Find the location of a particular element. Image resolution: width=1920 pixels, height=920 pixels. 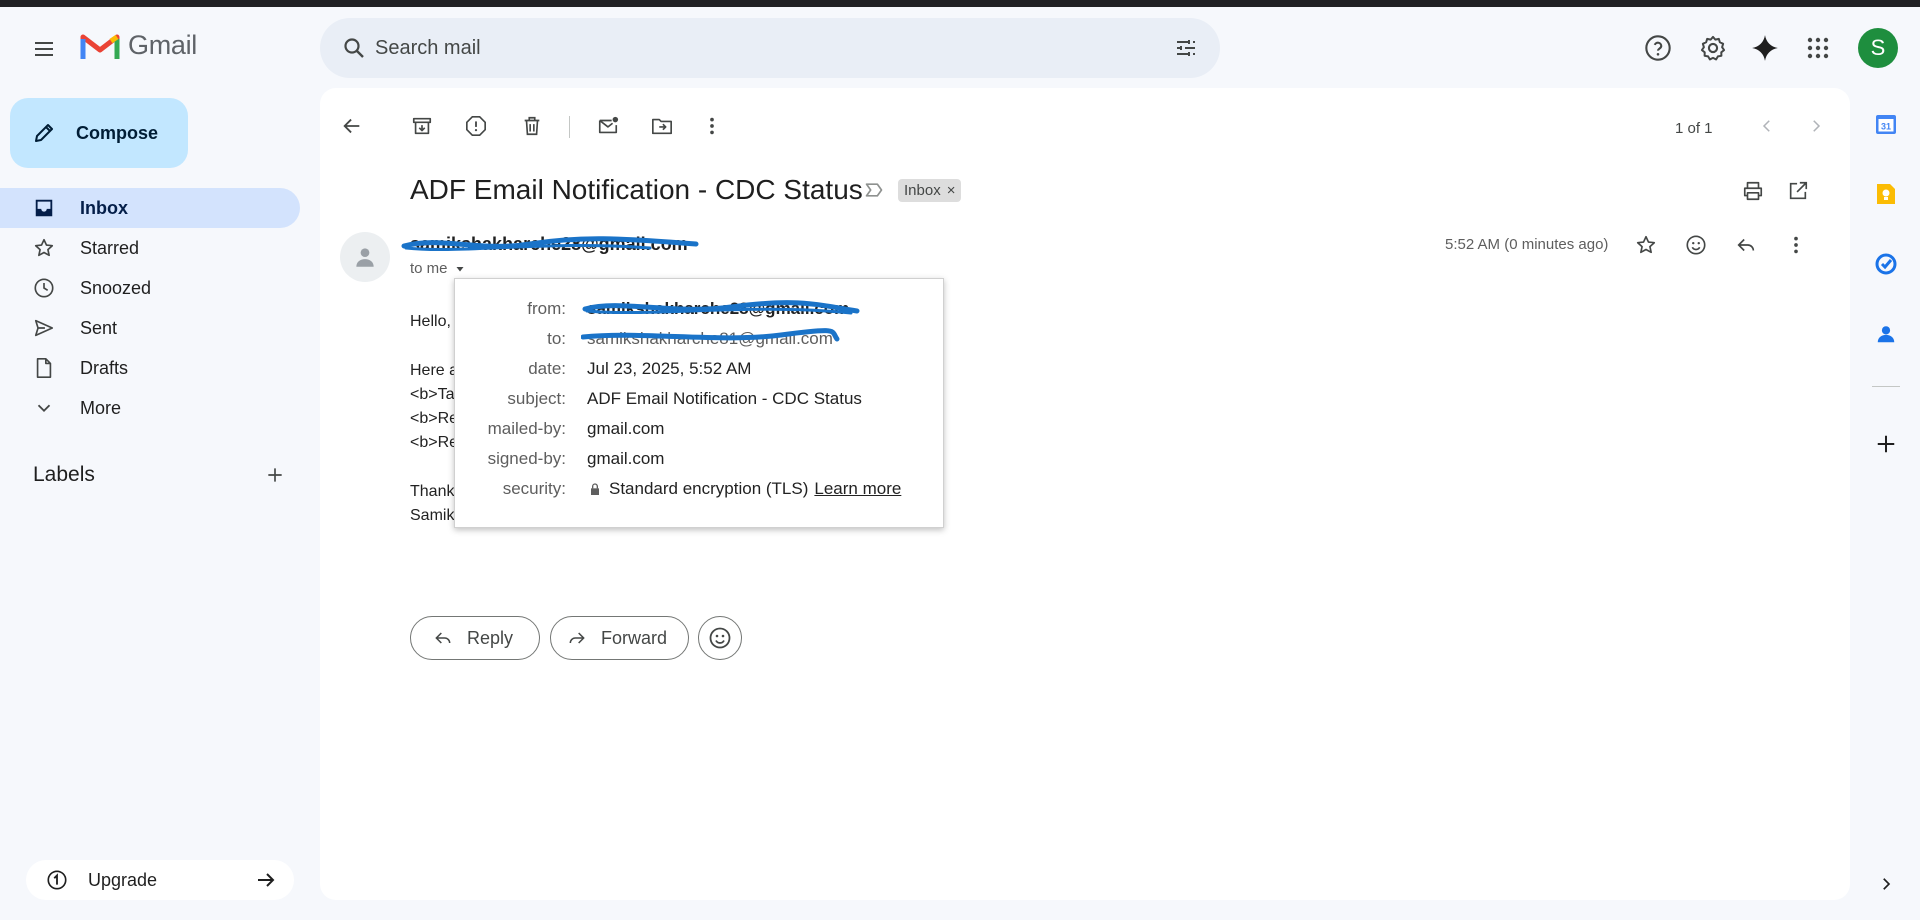

details-key: mailed-by: is located at coordinates (526, 428).